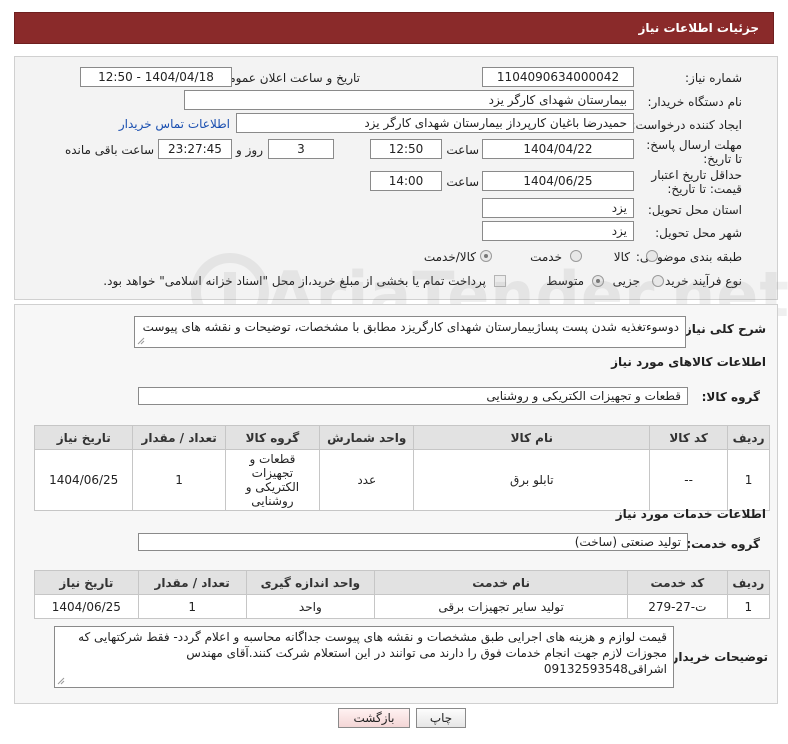 The height and width of the screenshot is (744, 788). What do you see at coordinates (686, 125) in the screenshot?
I see `requester-label: ایجاد کننده درخواست:` at bounding box center [686, 125].